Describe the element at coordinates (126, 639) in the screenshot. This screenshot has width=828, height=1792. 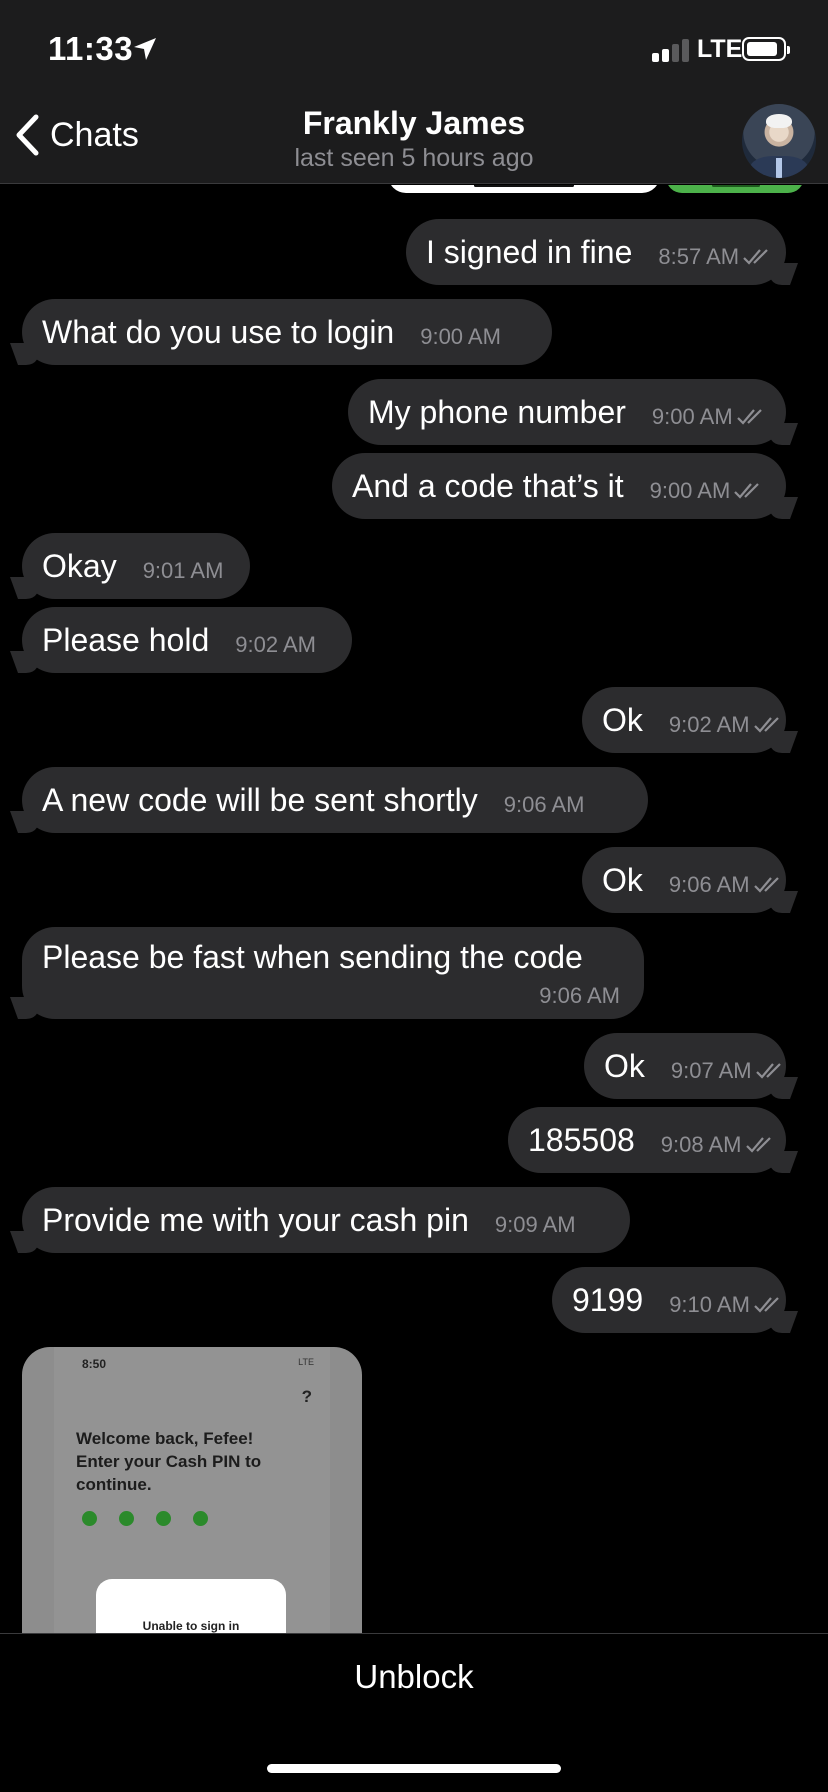
I see `message-text: Please hold` at that location.